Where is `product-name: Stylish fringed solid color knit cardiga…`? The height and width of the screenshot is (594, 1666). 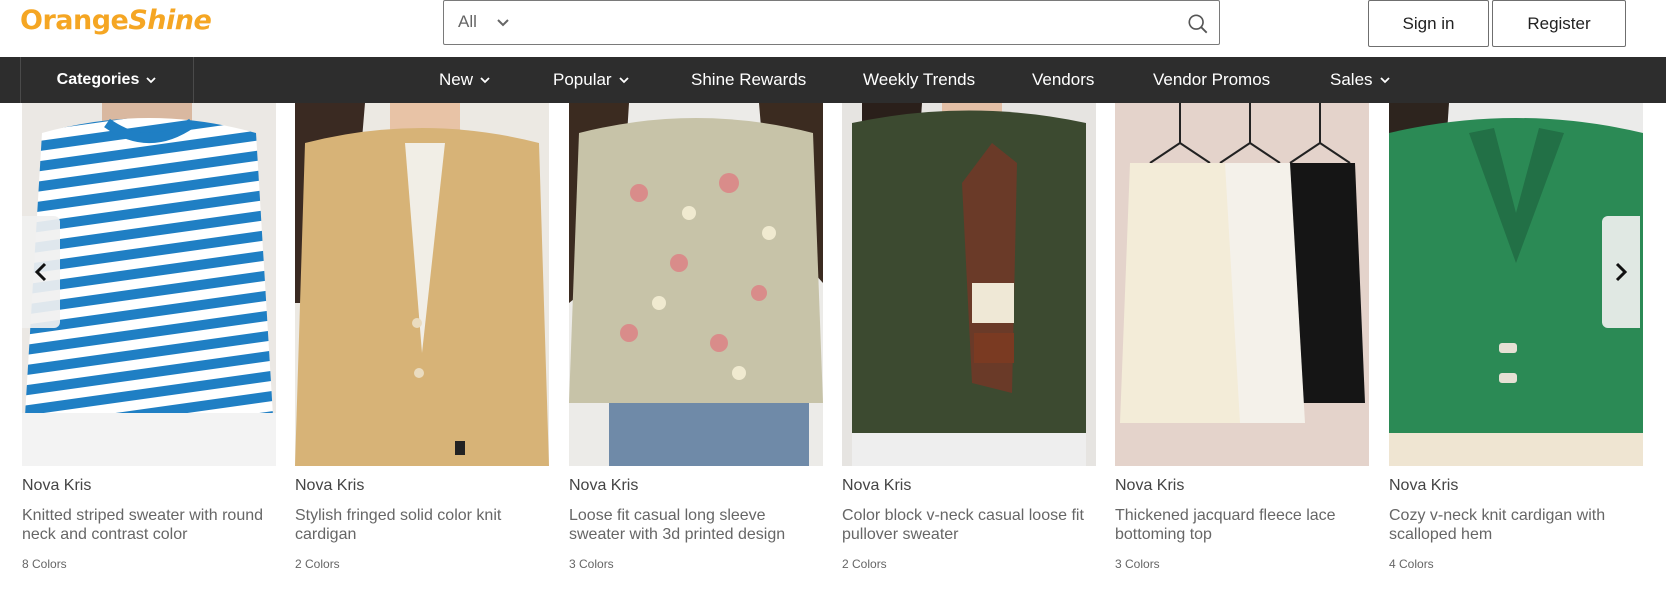 product-name: Stylish fringed solid color knit cardiga… is located at coordinates (422, 525).